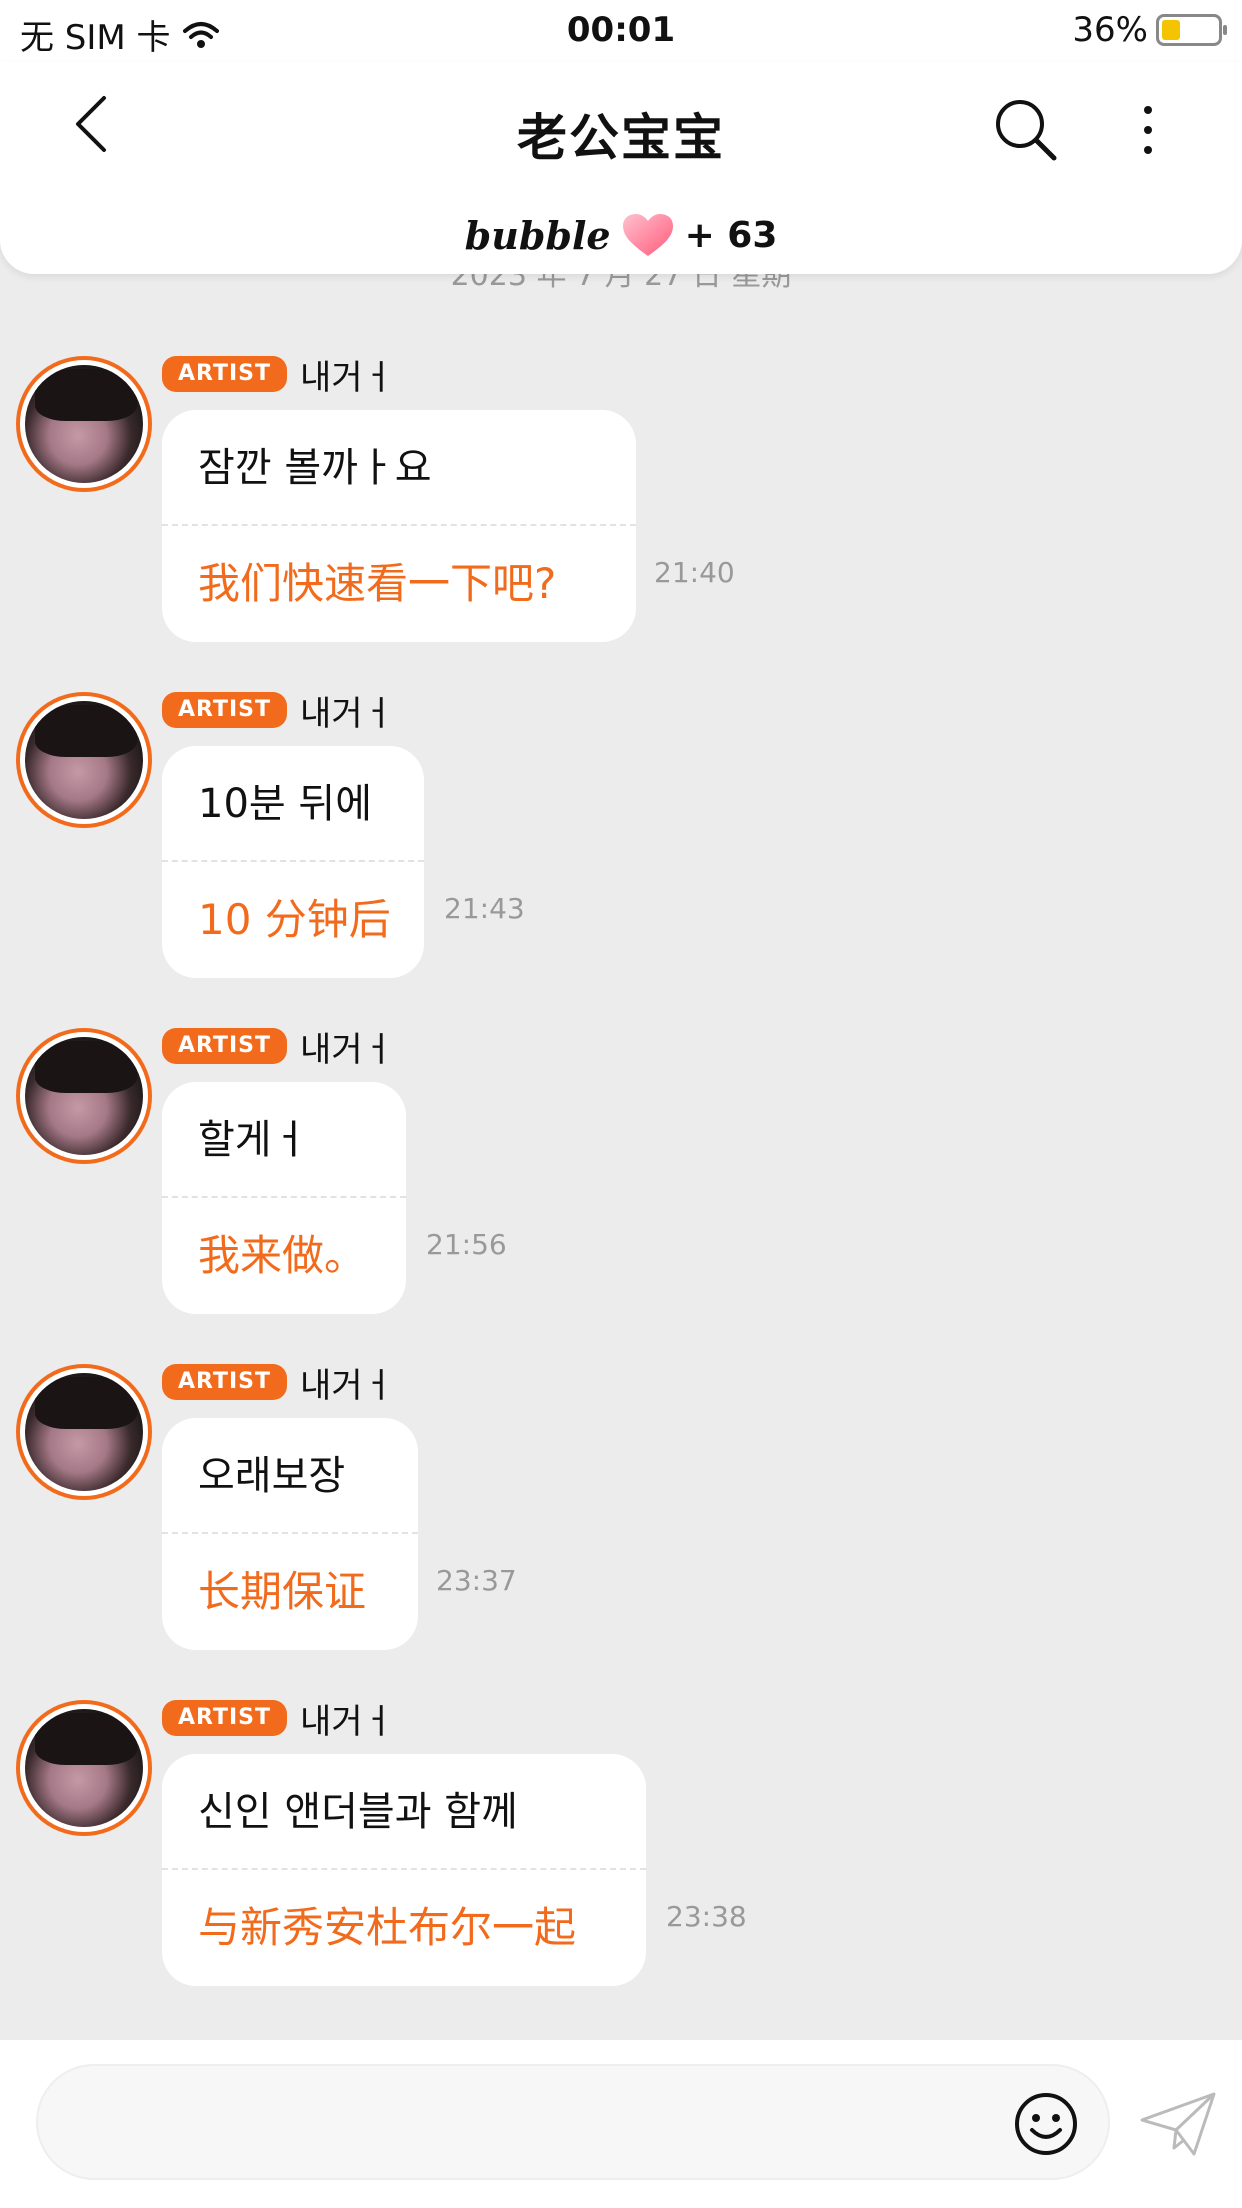 Image resolution: width=1242 pixels, height=2208 pixels. I want to click on bubble-logo: bubble, so click(537, 235).